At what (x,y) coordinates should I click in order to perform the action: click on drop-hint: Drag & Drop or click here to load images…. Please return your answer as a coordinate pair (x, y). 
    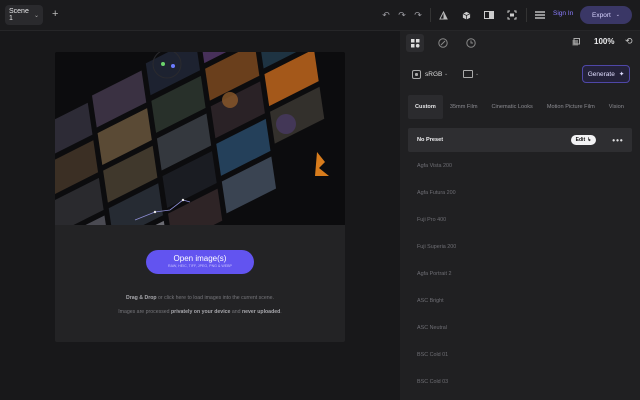
    Looking at the image, I should click on (200, 298).